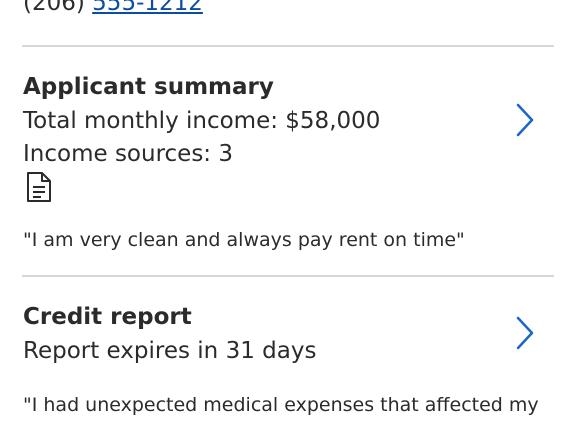 This screenshot has height=432, width=576. I want to click on phone-prefix: (206), so click(58, 8).